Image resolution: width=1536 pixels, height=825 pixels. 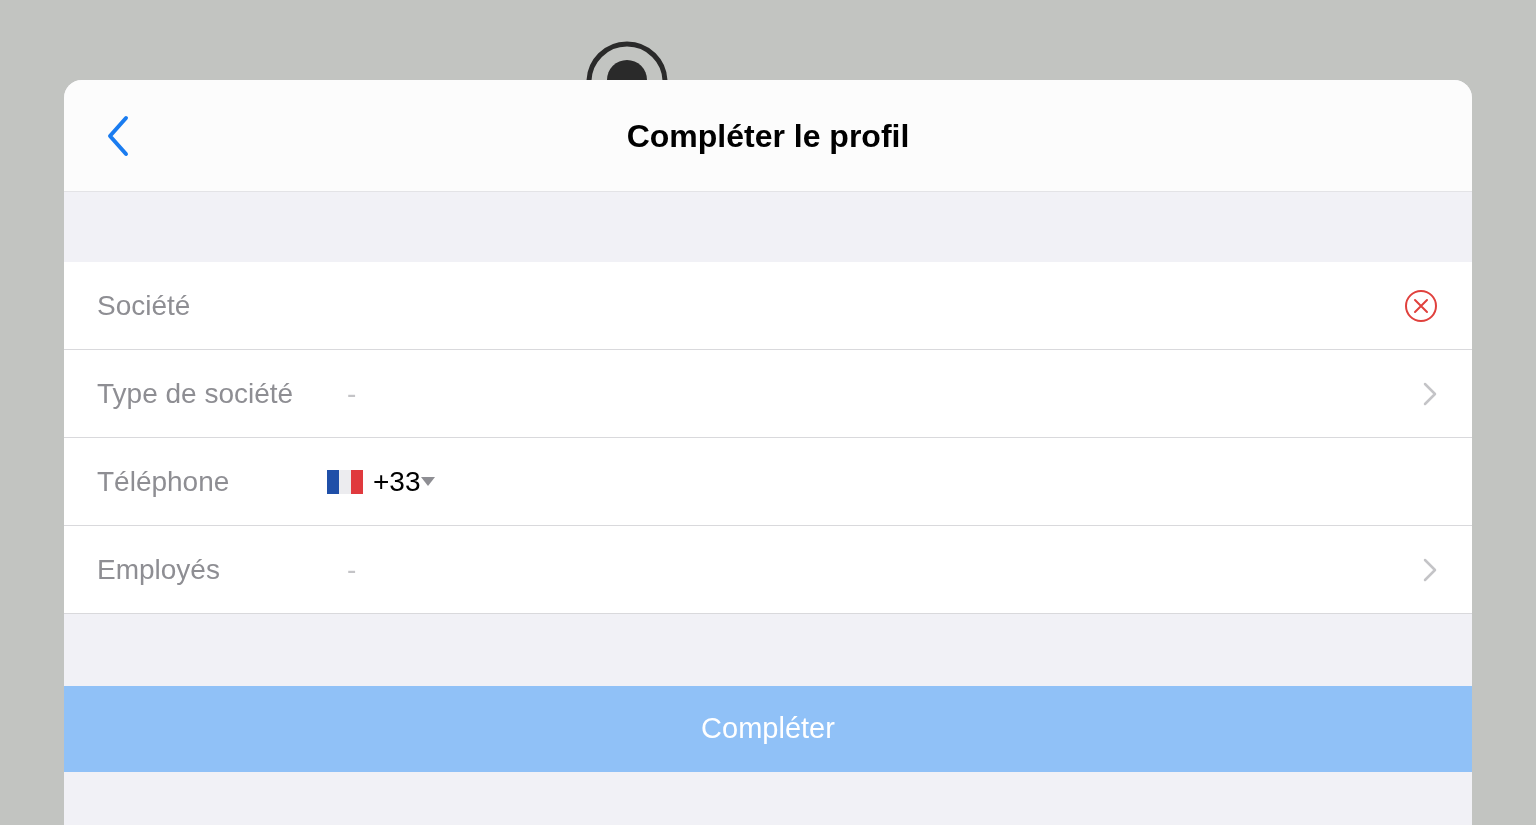 What do you see at coordinates (768, 136) in the screenshot?
I see `dialog-title: Compléter le profil` at bounding box center [768, 136].